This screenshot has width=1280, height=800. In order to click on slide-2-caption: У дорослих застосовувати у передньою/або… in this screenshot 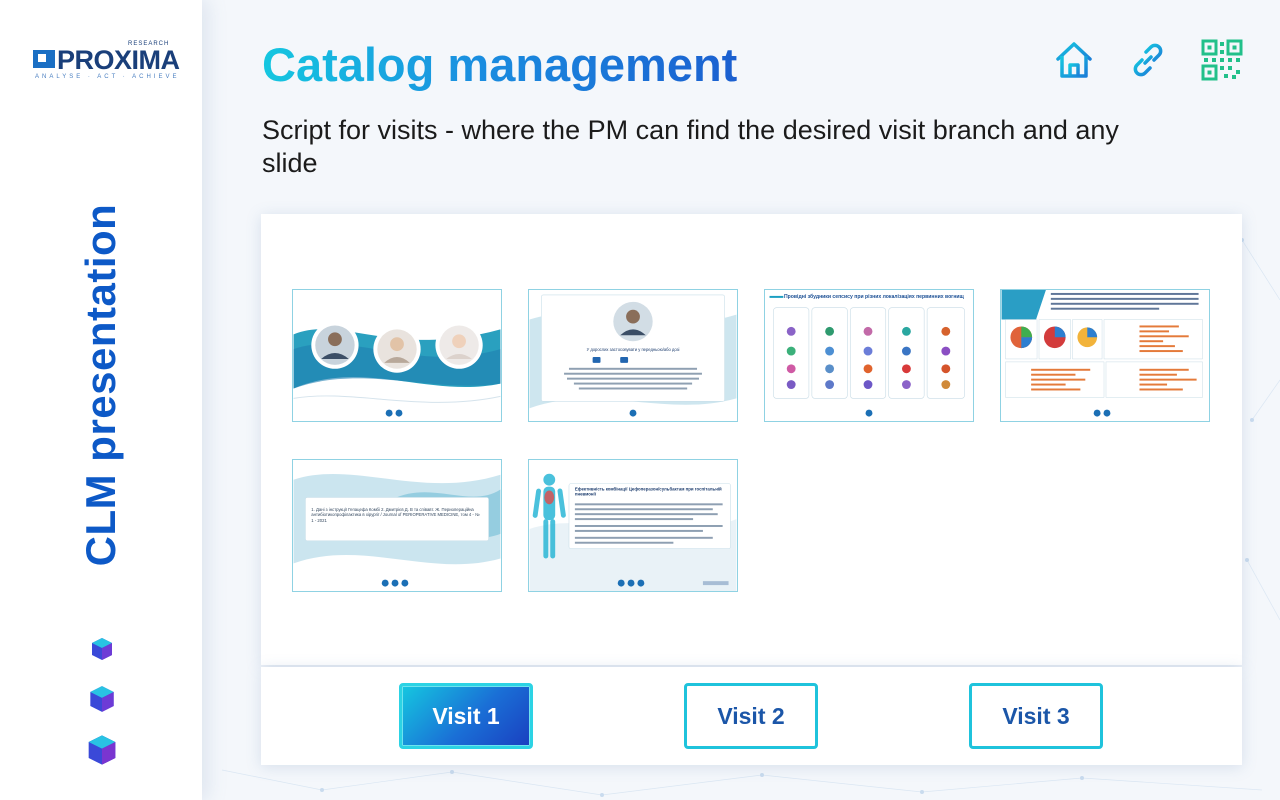, I will do `click(633, 349)`.